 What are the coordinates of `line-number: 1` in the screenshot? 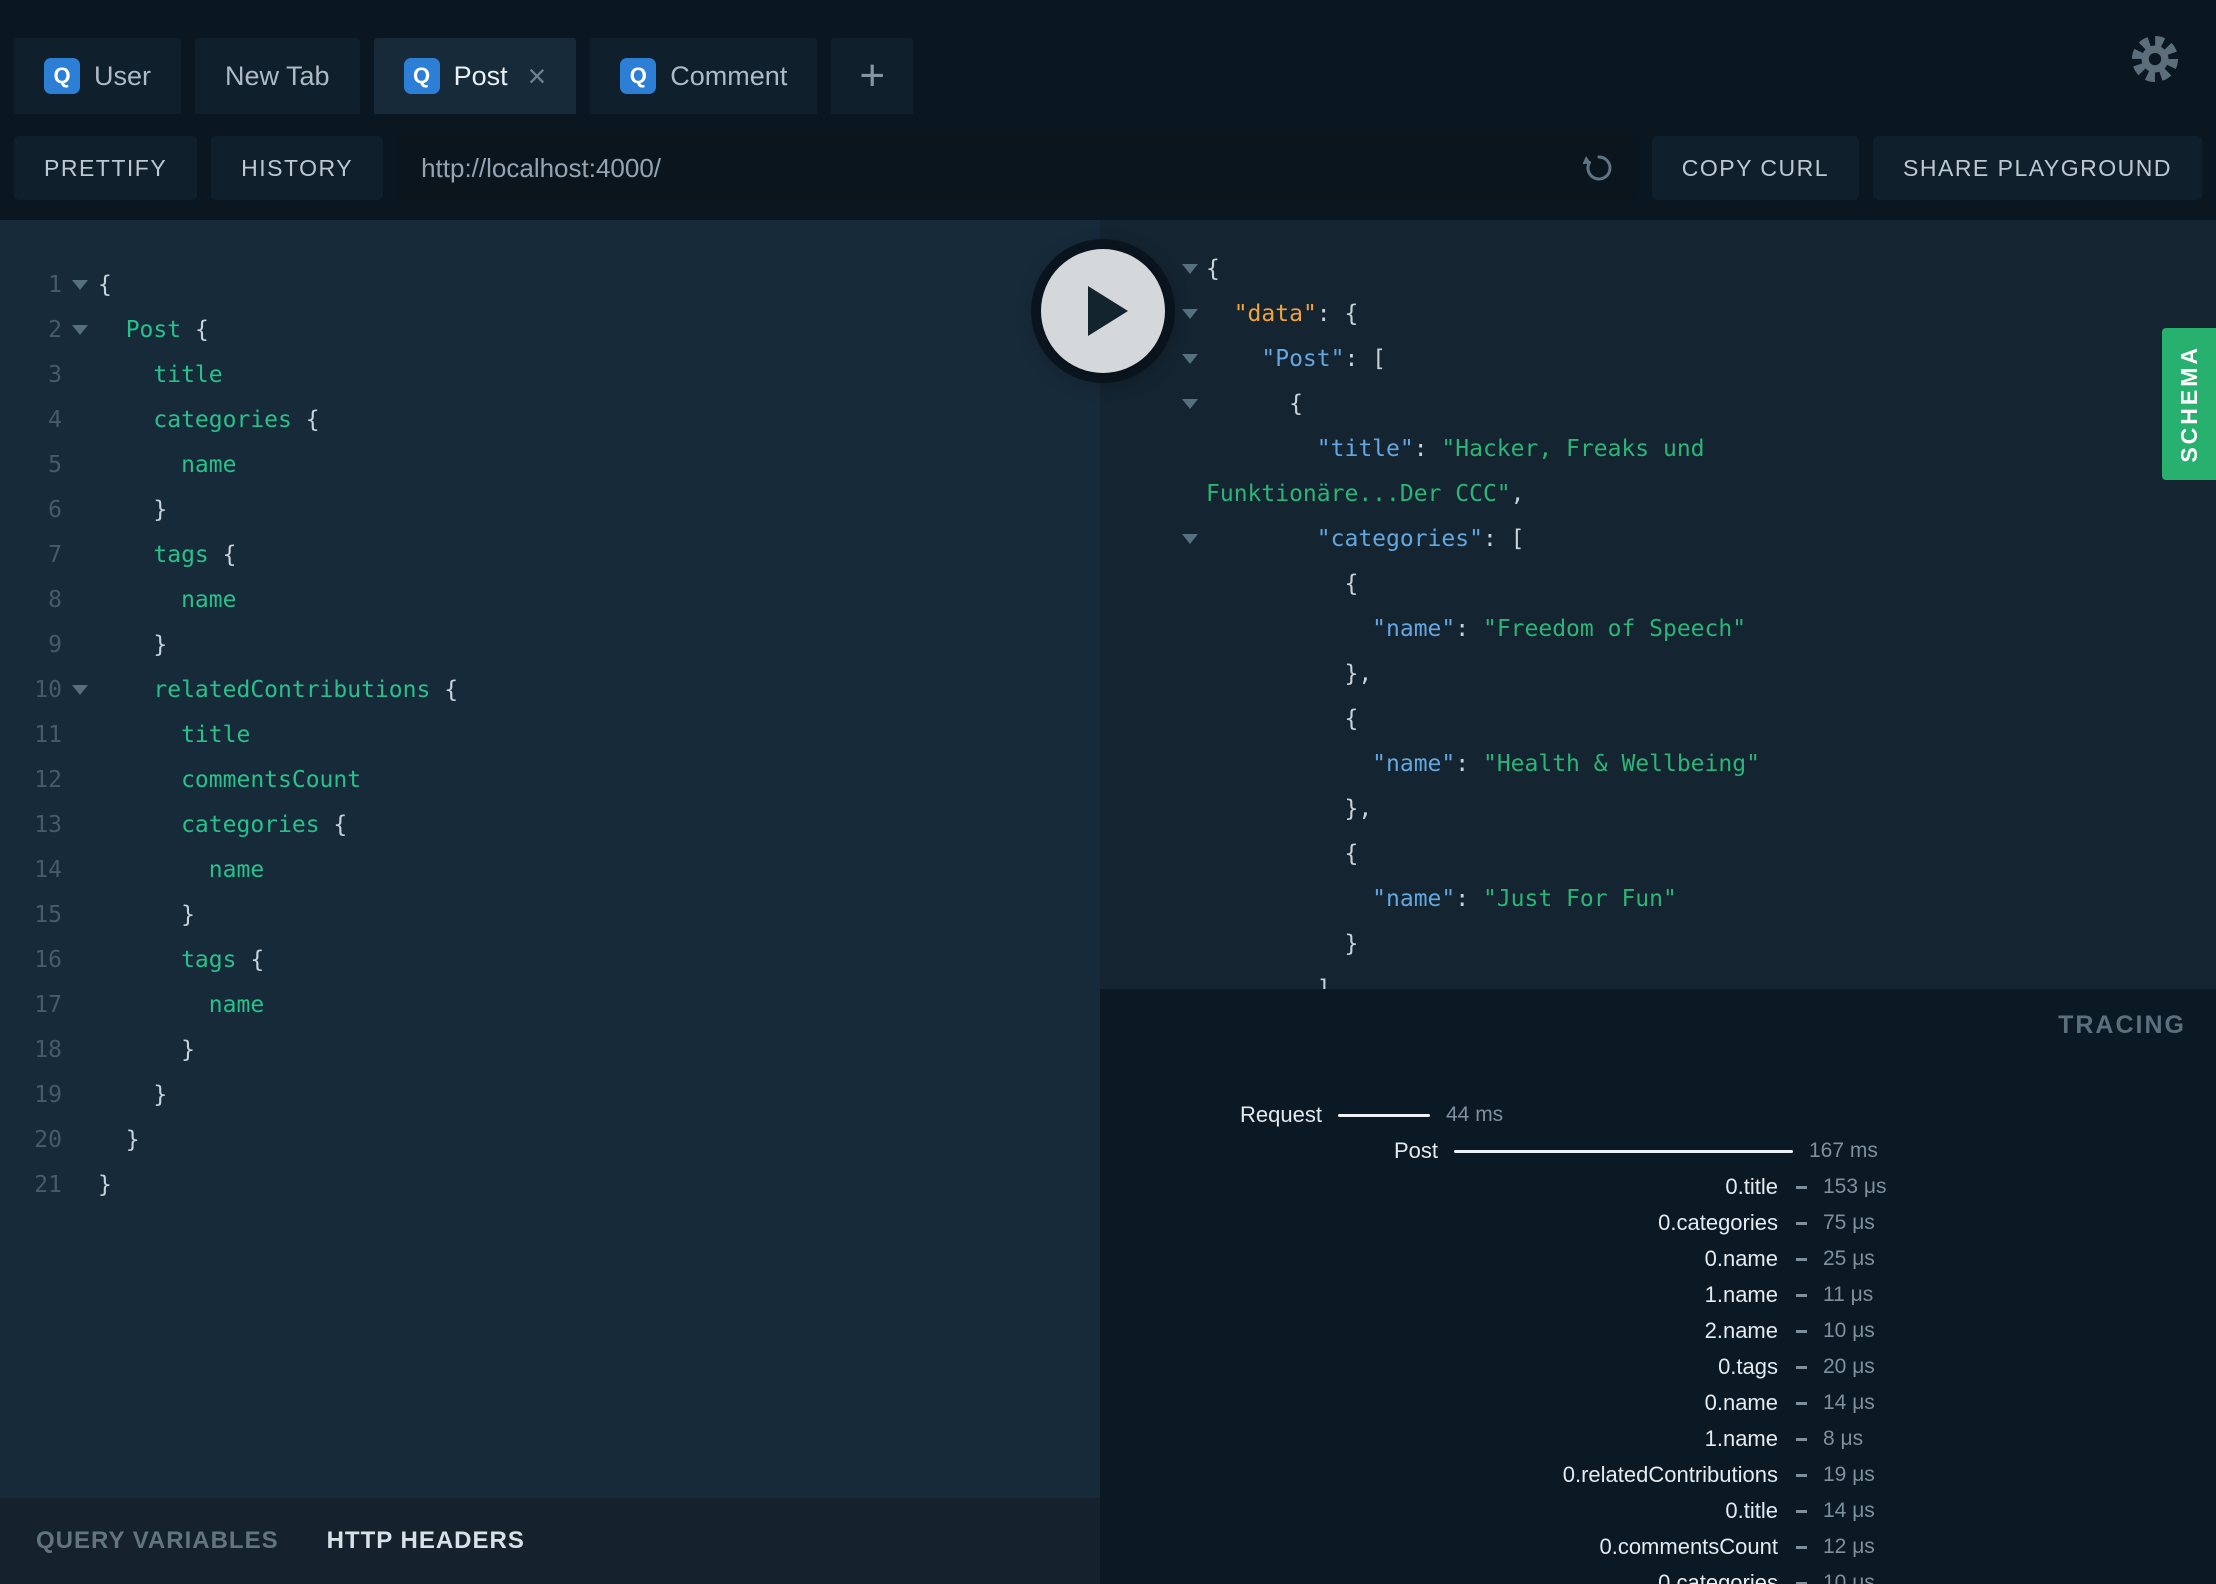 It's located at (55, 284).